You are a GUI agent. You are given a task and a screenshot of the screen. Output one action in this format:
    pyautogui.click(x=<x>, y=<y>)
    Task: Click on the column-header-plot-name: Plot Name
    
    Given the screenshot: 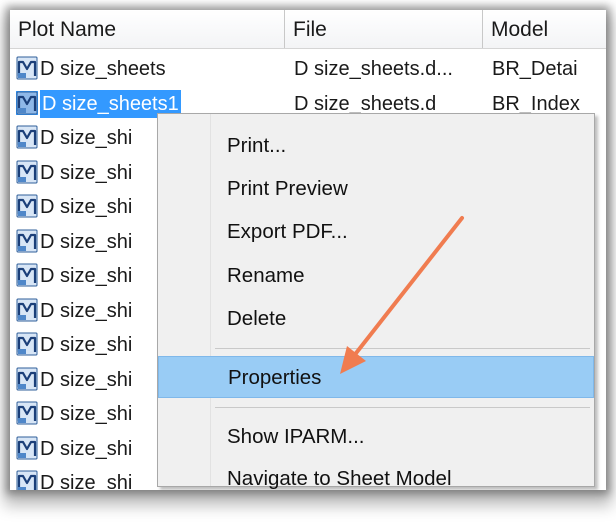 What is the action you would take?
    pyautogui.click(x=147, y=29)
    